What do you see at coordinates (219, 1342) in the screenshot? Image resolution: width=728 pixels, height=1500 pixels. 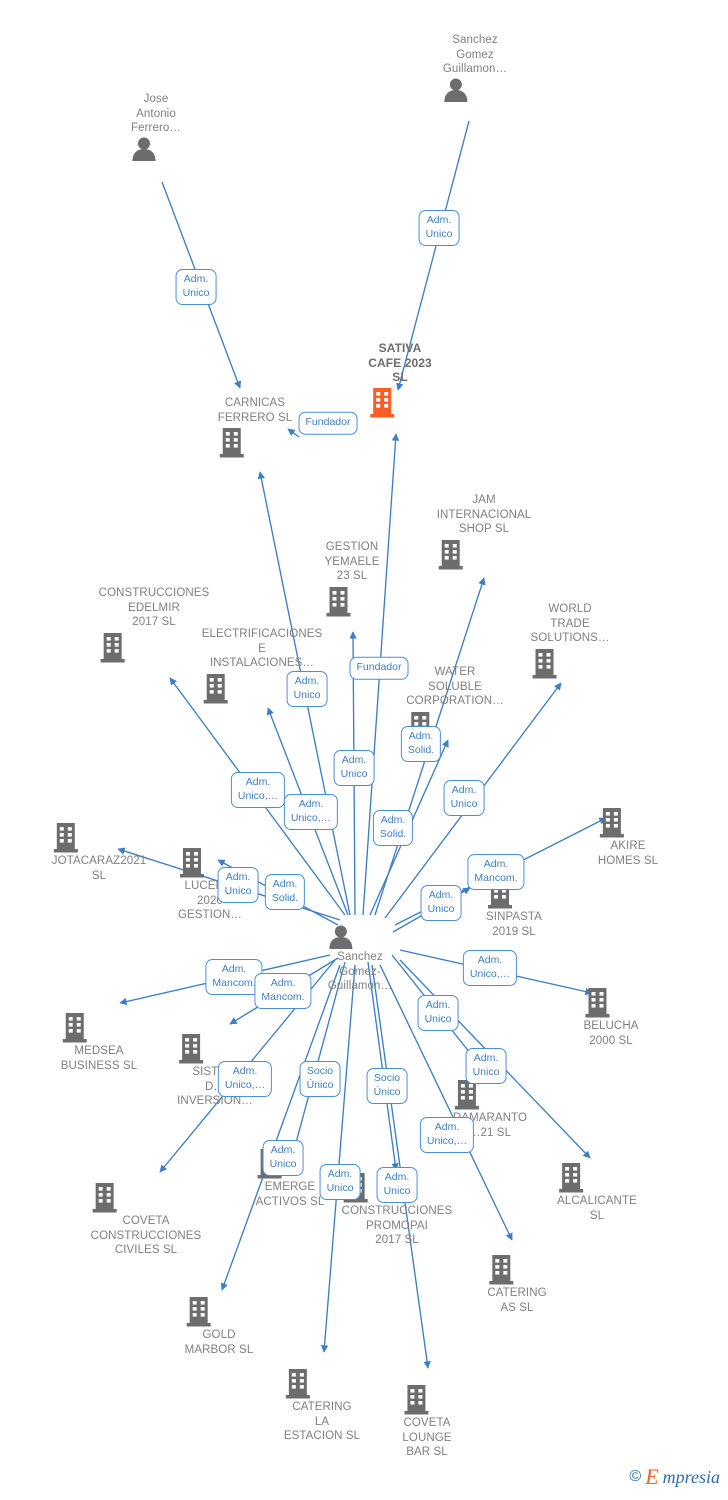 I see `node-label: GOLD MARBOR SL` at bounding box center [219, 1342].